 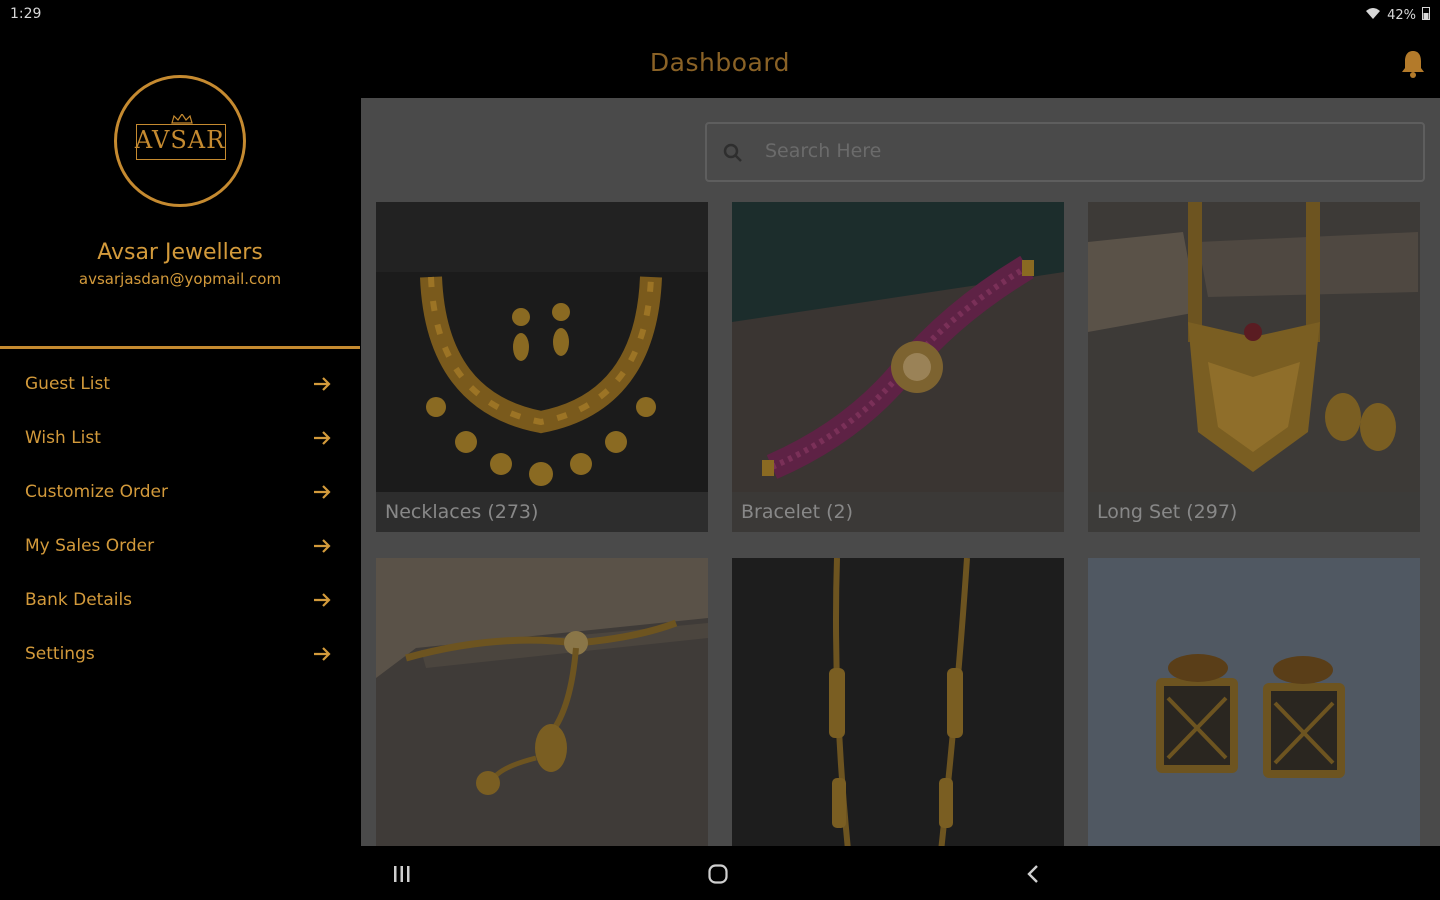 I want to click on necklace-image, so click(x=542, y=367).